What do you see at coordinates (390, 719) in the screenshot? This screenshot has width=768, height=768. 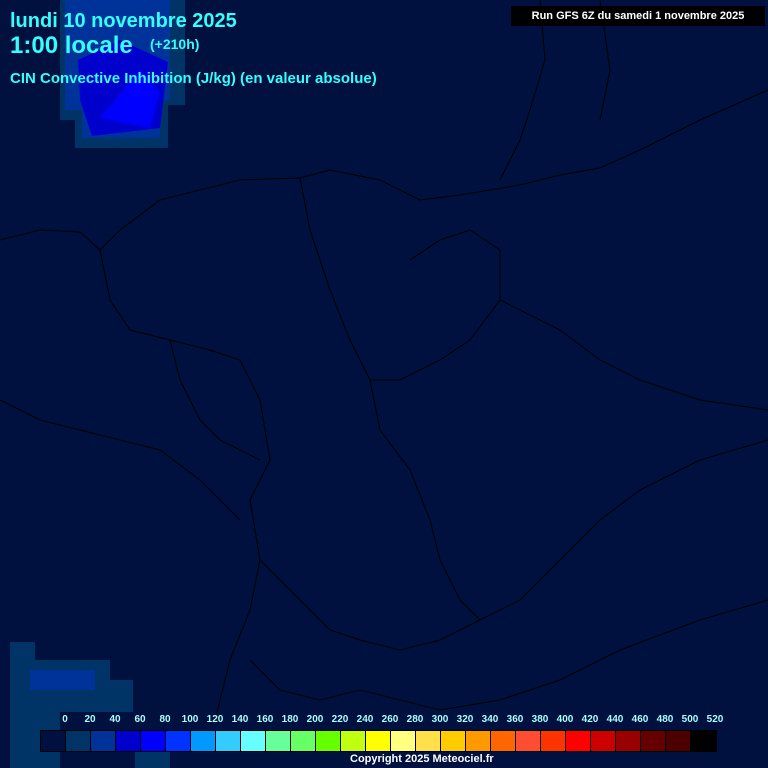 I see `legend-label: 260` at bounding box center [390, 719].